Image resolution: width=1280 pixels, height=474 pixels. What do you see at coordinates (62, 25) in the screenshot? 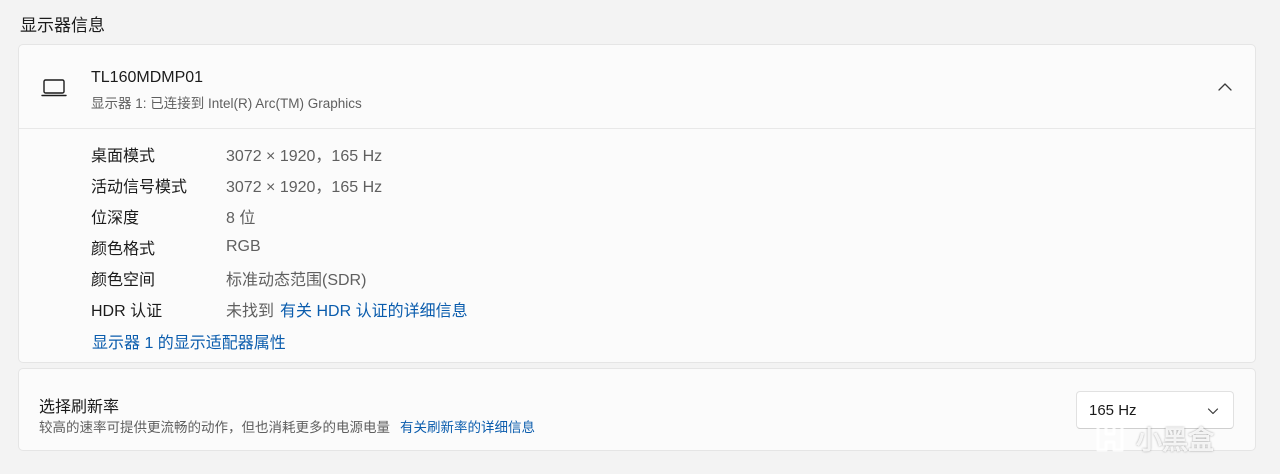
I see `section-title: 显示器信息` at bounding box center [62, 25].